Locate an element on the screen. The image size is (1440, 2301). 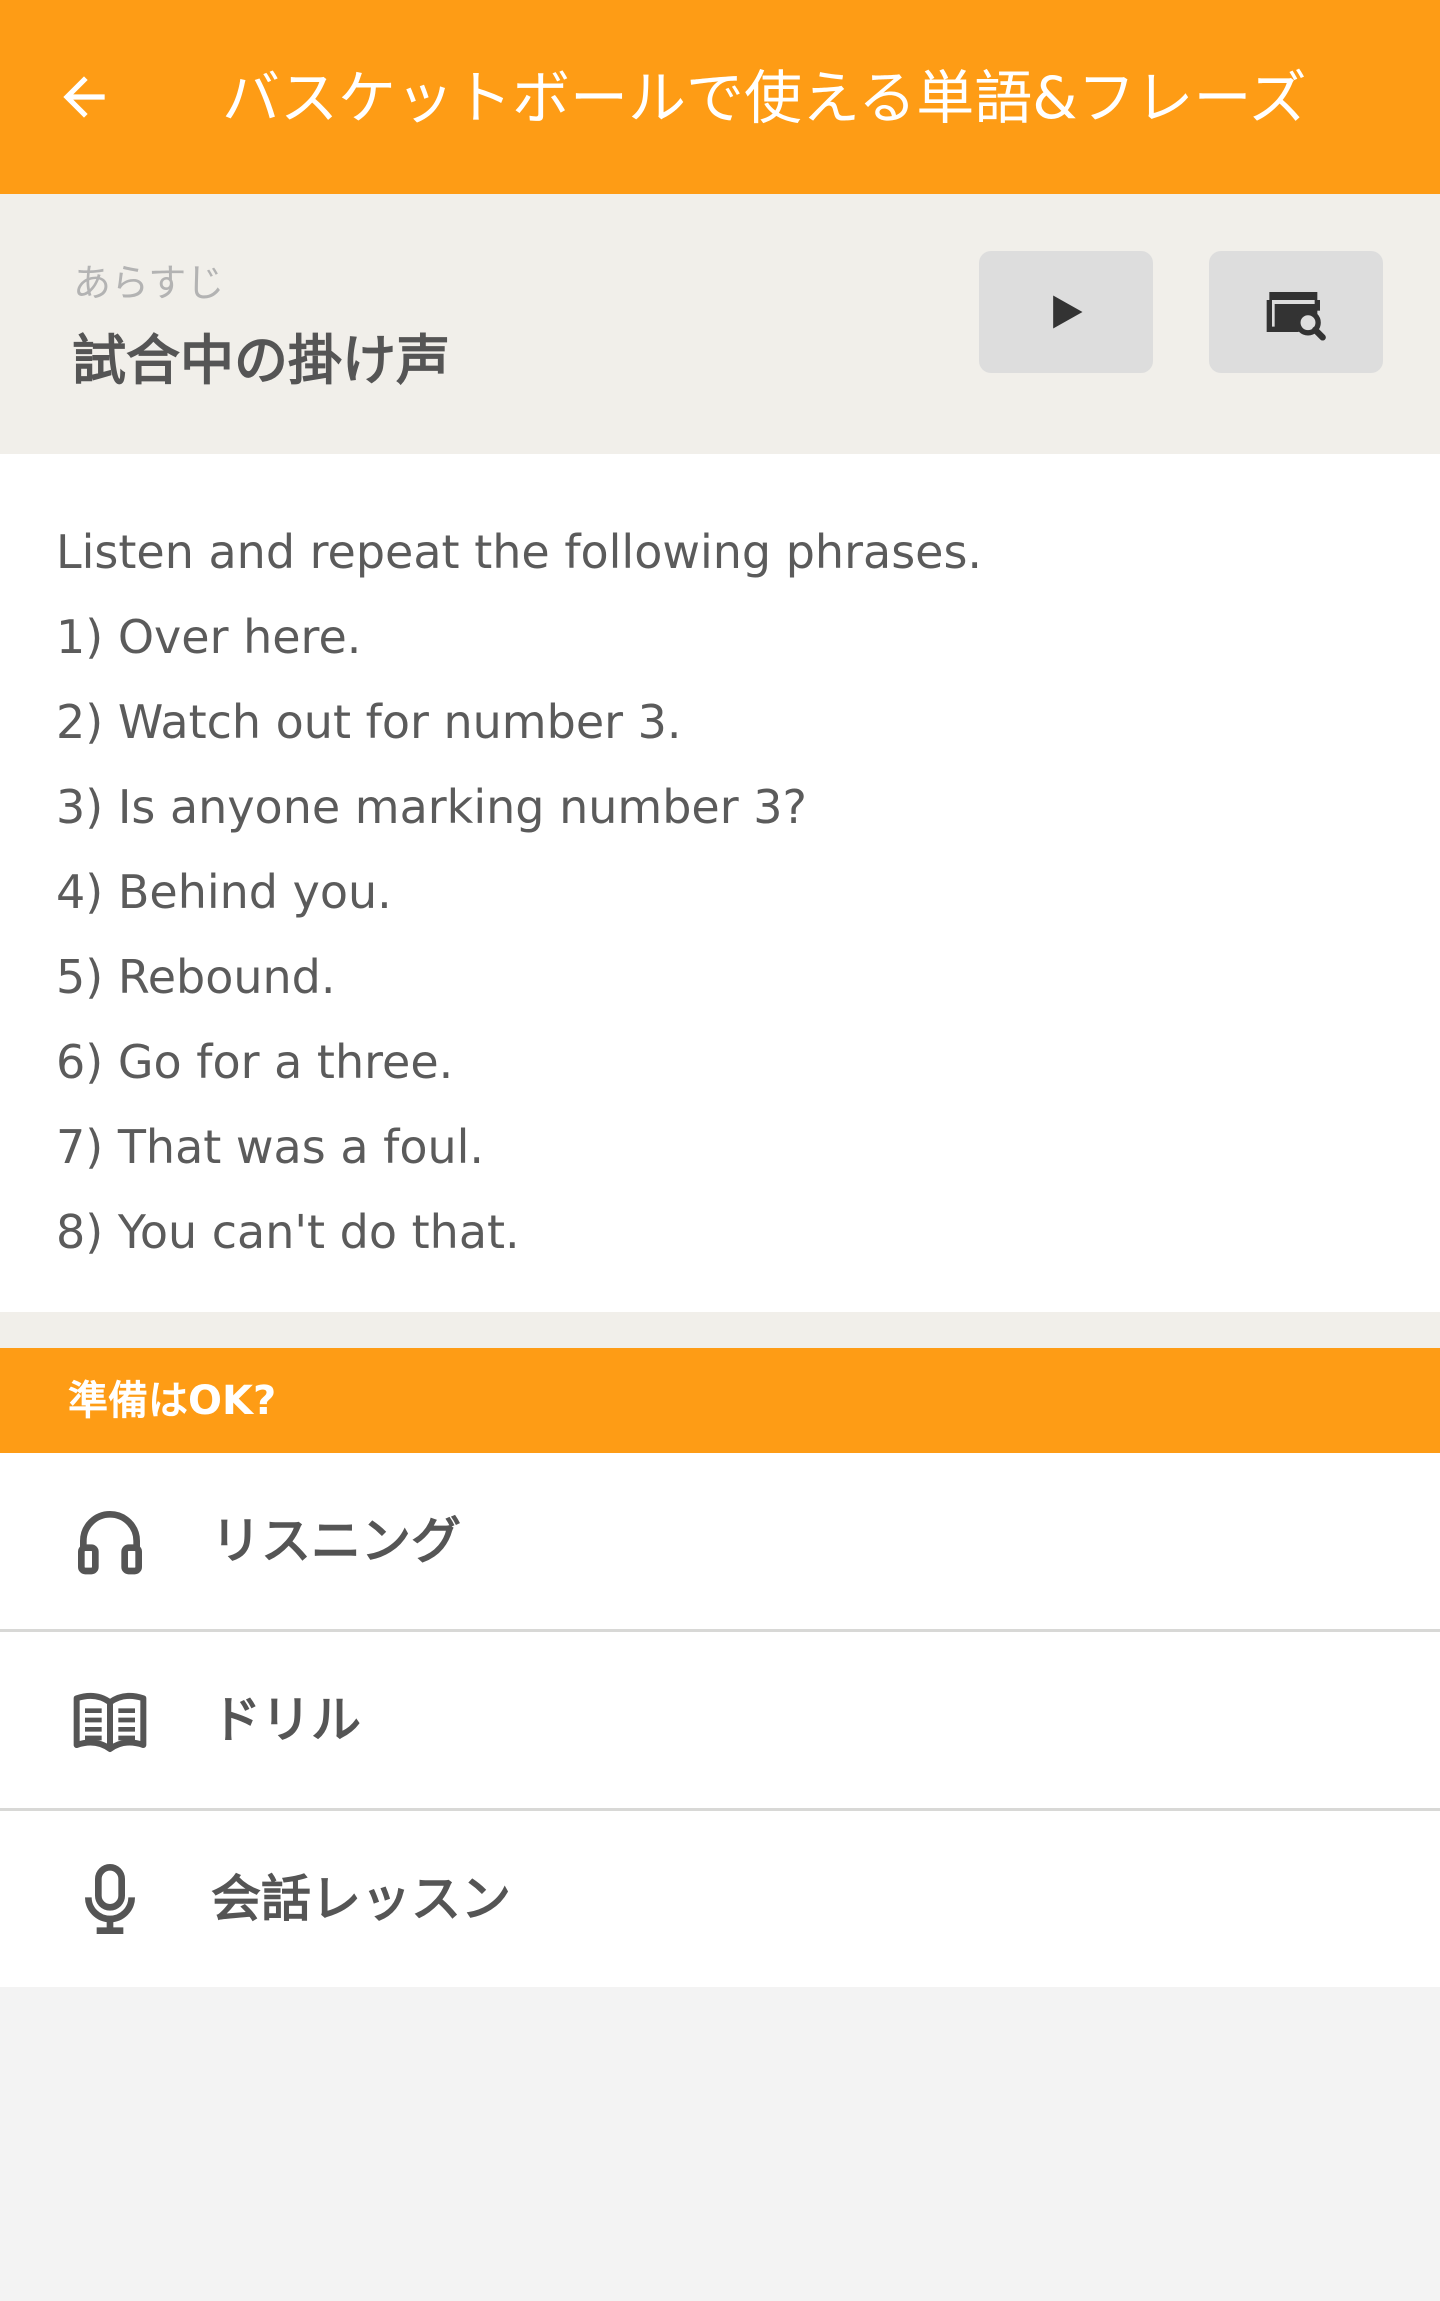
arrow-left-icon is located at coordinates (84, 97).